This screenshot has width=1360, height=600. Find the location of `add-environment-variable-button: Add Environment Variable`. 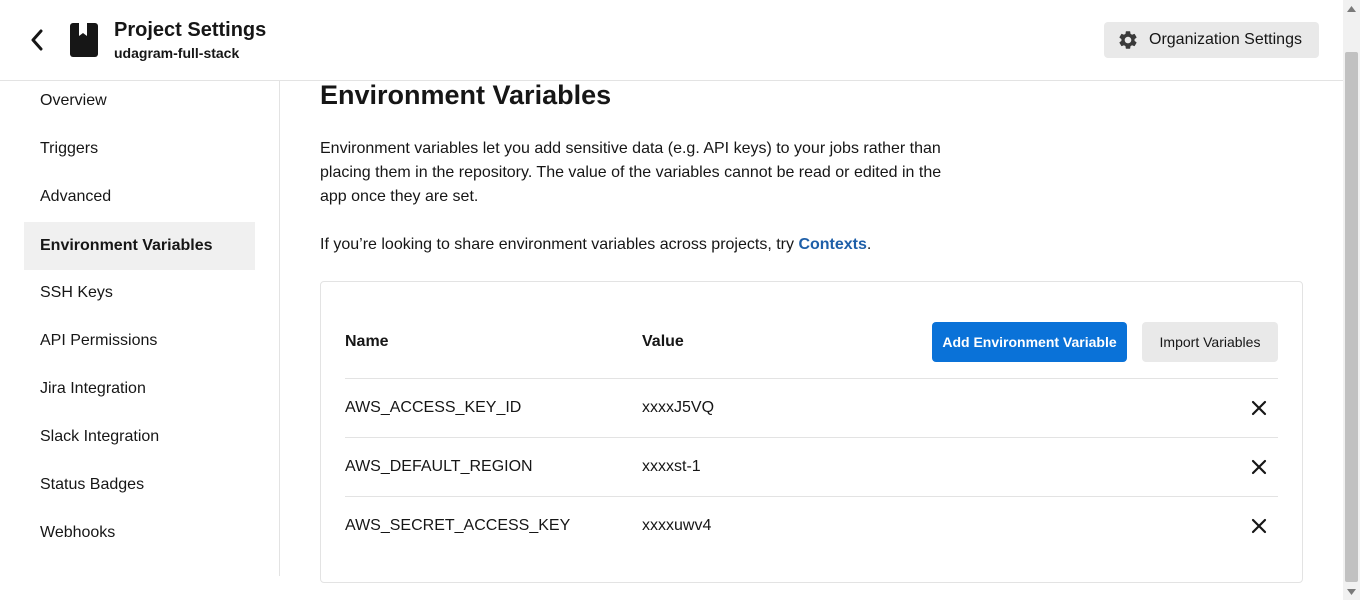

add-environment-variable-button: Add Environment Variable is located at coordinates (1029, 342).